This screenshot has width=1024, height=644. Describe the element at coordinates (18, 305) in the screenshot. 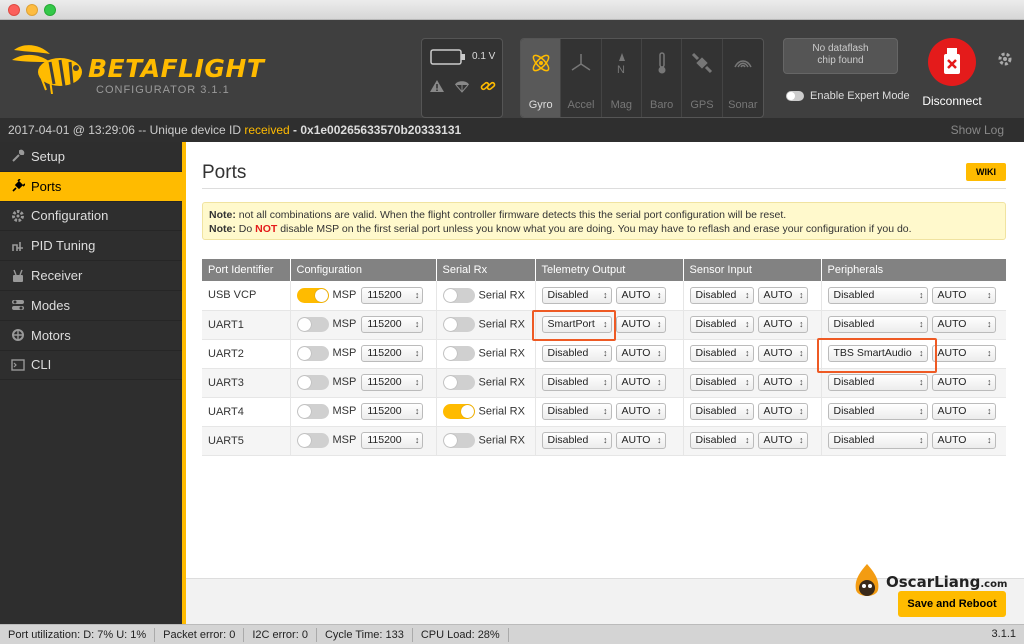

I see `modes-icon` at that location.